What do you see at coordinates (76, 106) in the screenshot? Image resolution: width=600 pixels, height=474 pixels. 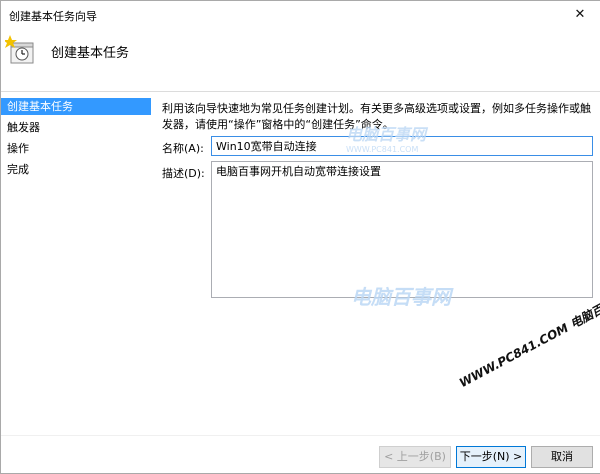 I see `step-create-basic-task: 创建基本任务` at bounding box center [76, 106].